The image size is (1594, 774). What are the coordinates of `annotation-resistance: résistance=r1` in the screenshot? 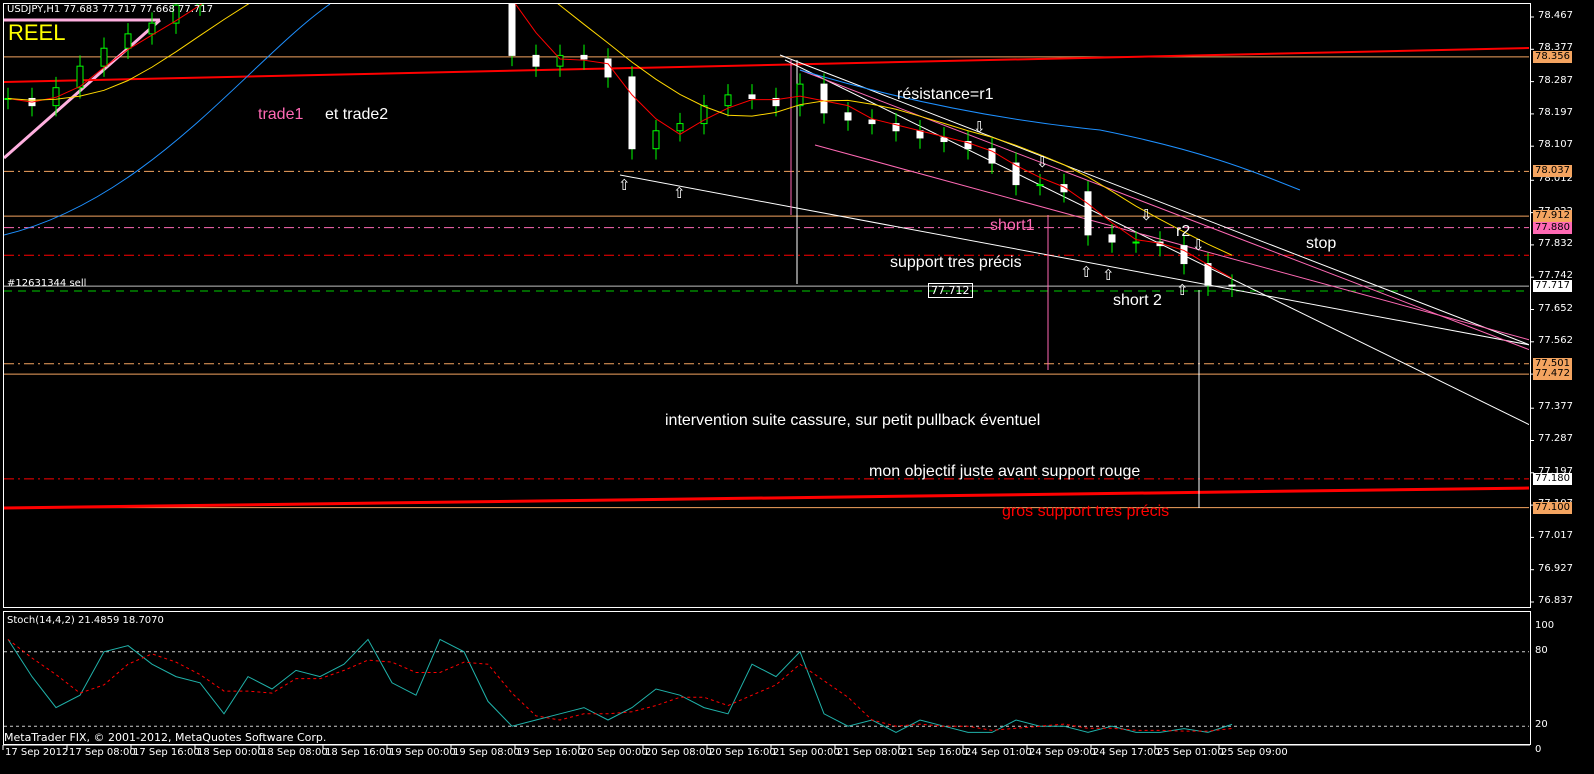 It's located at (945, 95).